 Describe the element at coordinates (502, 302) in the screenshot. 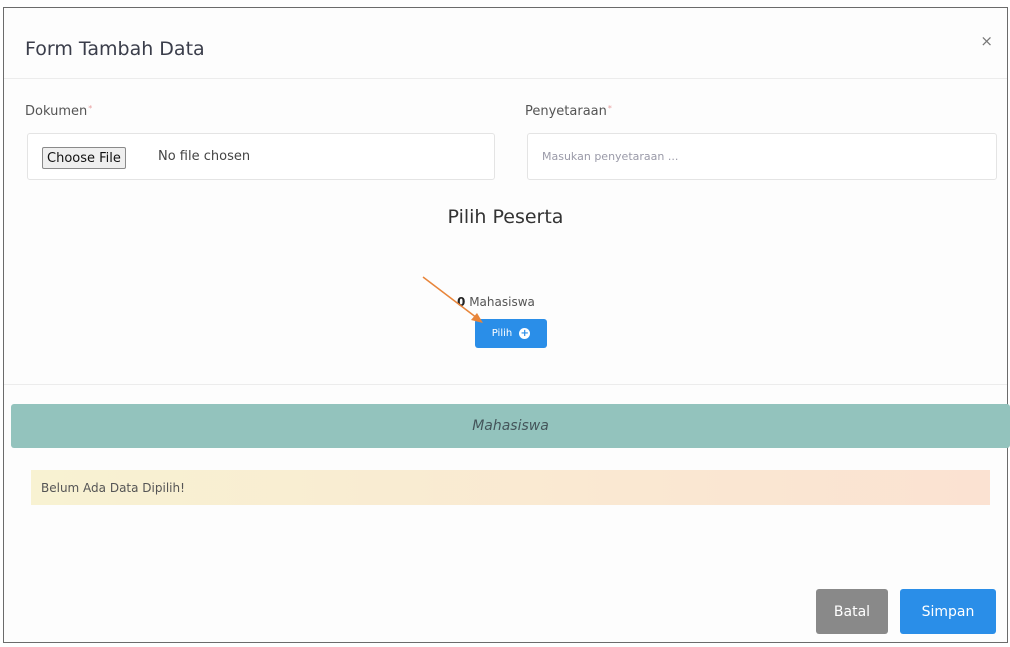

I see `participant-count-label: Mahasiswa` at that location.